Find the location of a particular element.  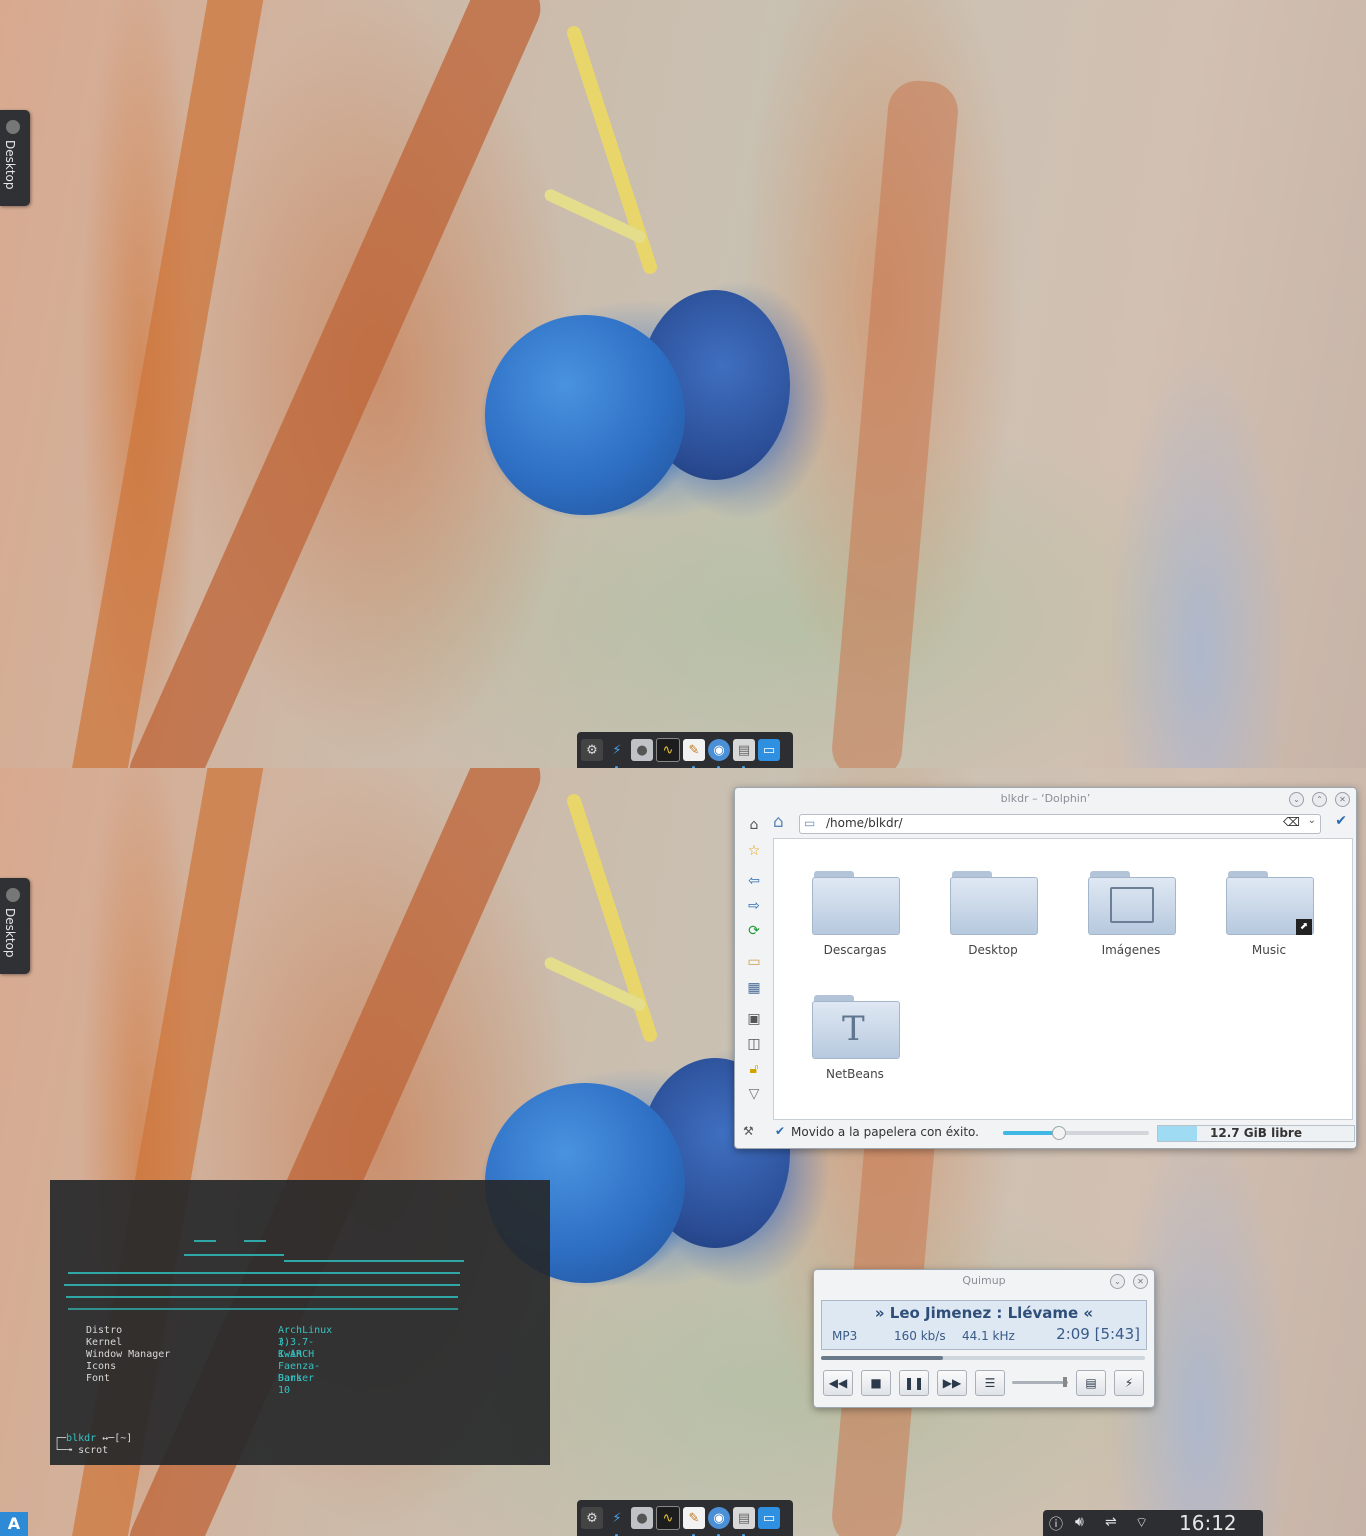

moon-icon is located at coordinates (13, 895).